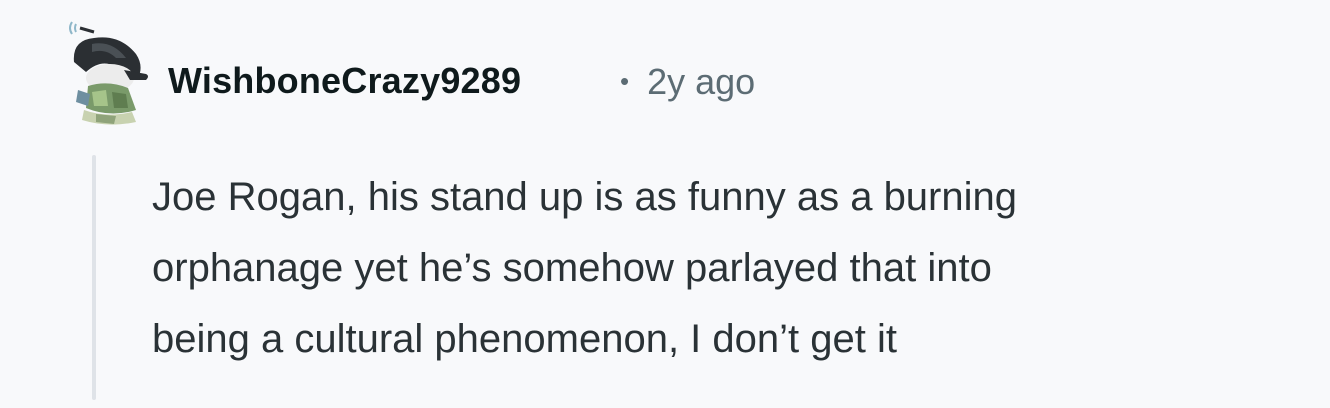  What do you see at coordinates (701, 81) in the screenshot?
I see `comment-timestamp: 2y ago` at bounding box center [701, 81].